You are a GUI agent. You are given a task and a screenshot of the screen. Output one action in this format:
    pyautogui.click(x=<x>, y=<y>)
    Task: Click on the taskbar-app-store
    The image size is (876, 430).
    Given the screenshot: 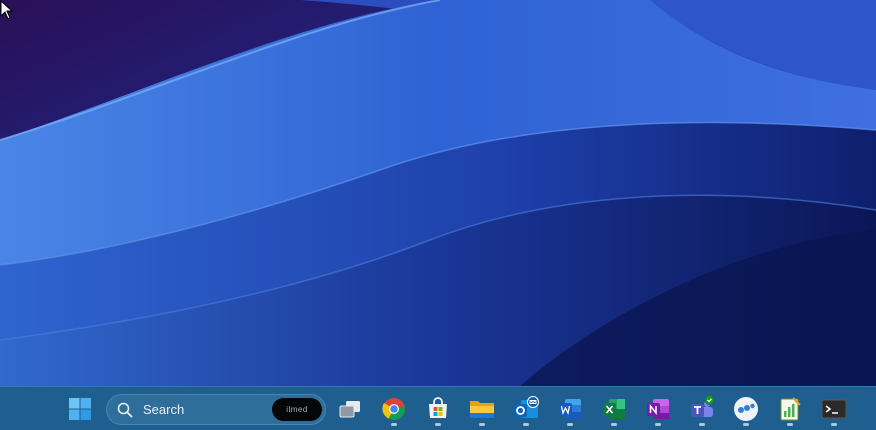 What is the action you would take?
    pyautogui.click(x=438, y=409)
    